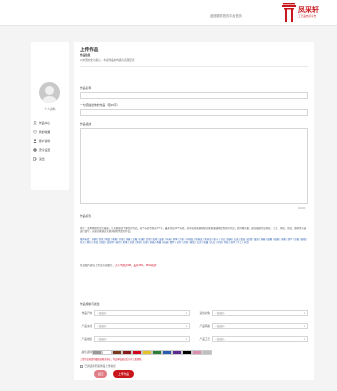  What do you see at coordinates (35, 132) in the screenshot?
I see `heart-icon` at bounding box center [35, 132].